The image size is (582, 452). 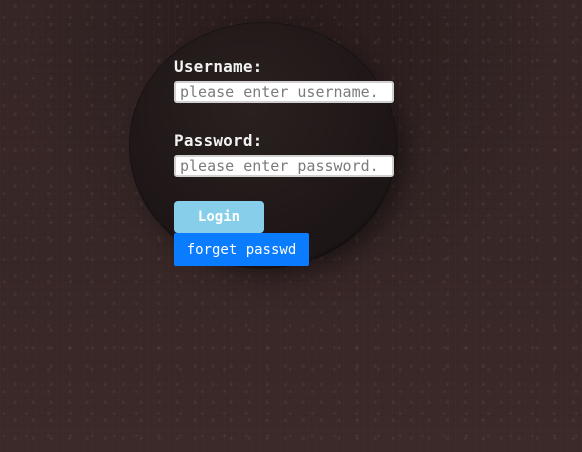 I want to click on login-button: Login, so click(x=219, y=217).